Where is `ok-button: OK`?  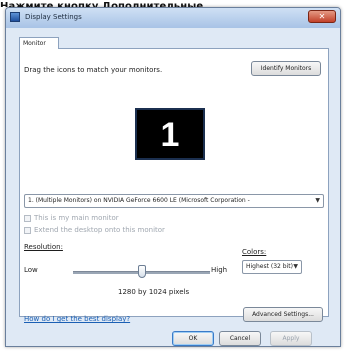
ok-button: OK is located at coordinates (193, 338).